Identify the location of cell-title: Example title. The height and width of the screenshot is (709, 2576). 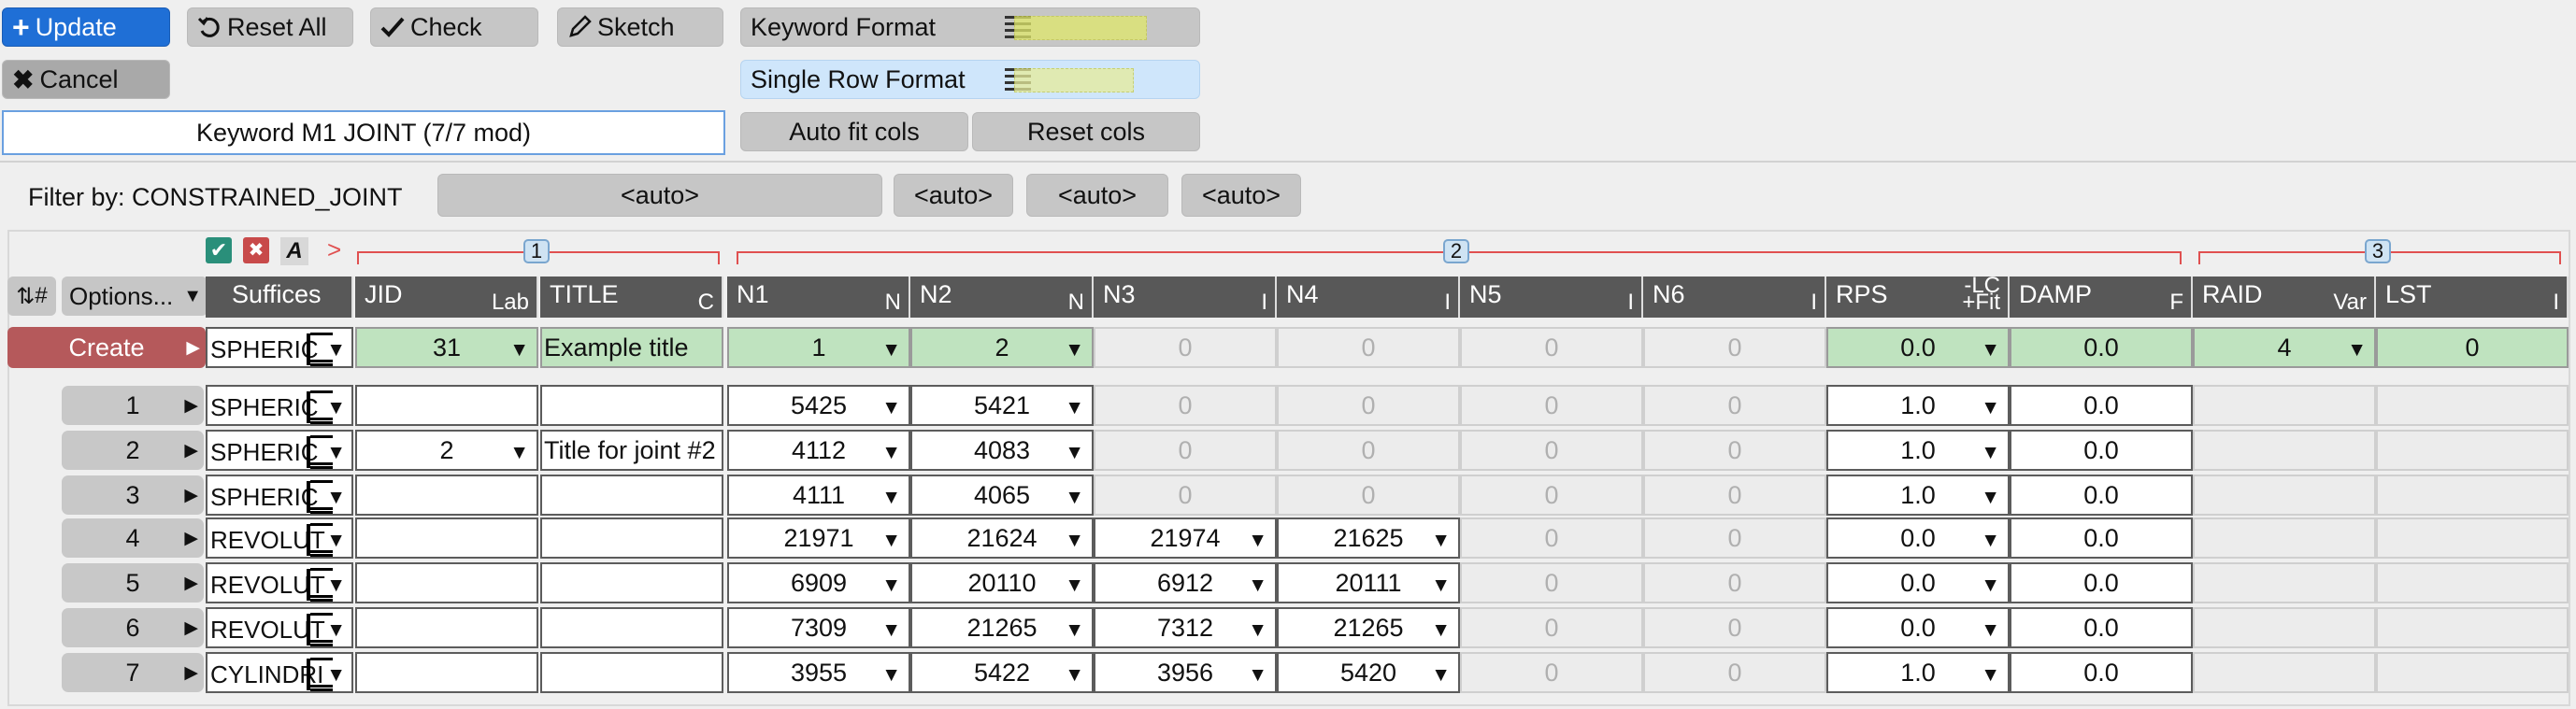
(631, 347).